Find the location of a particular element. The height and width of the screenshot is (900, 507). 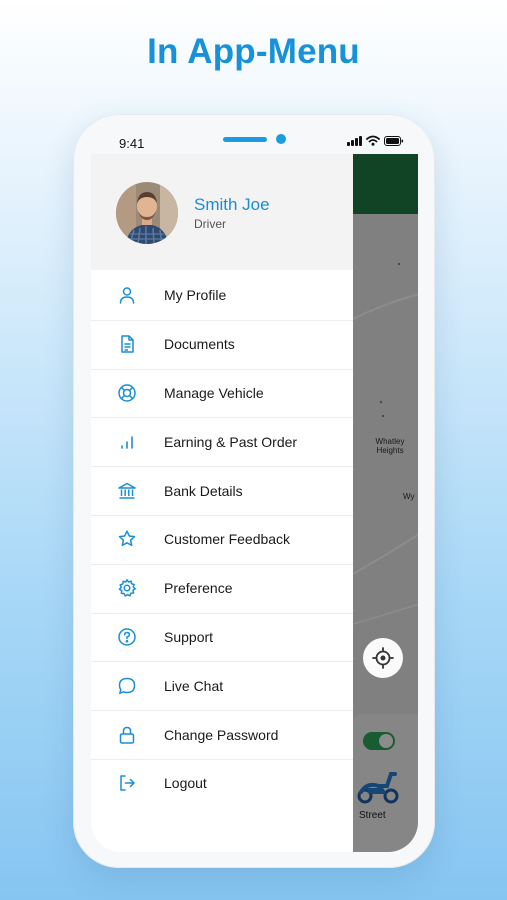

menu-item-logout: Logout is located at coordinates (222, 783).